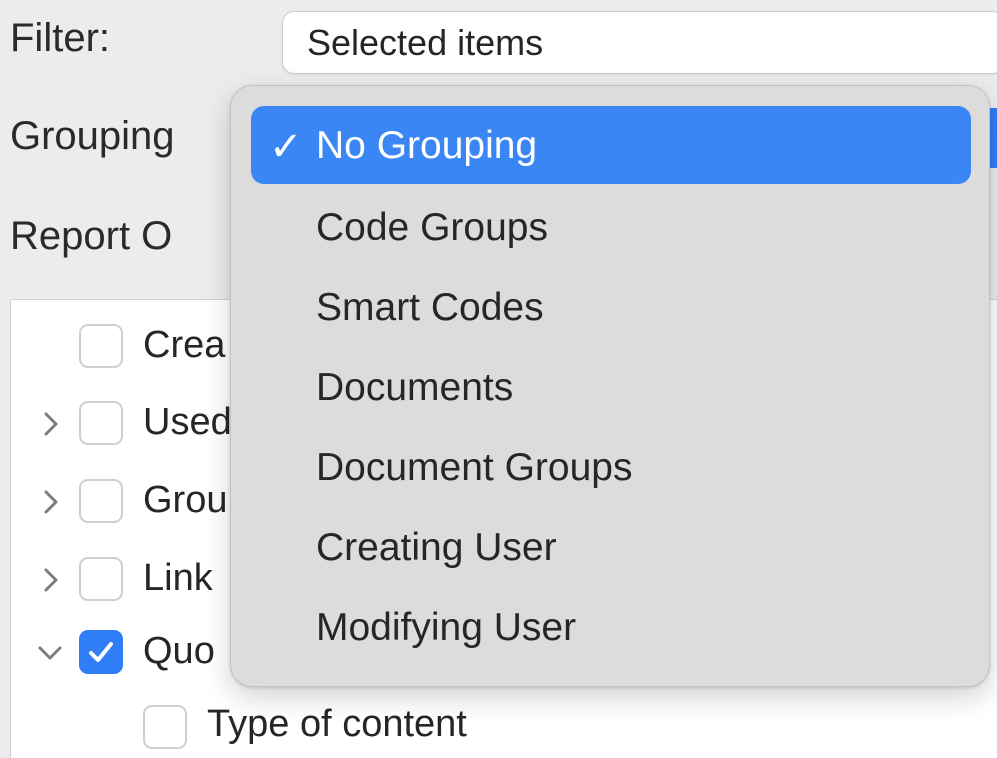 The image size is (997, 758). What do you see at coordinates (611, 307) in the screenshot?
I see `menu-item-smart-codes: Smart Codes` at bounding box center [611, 307].